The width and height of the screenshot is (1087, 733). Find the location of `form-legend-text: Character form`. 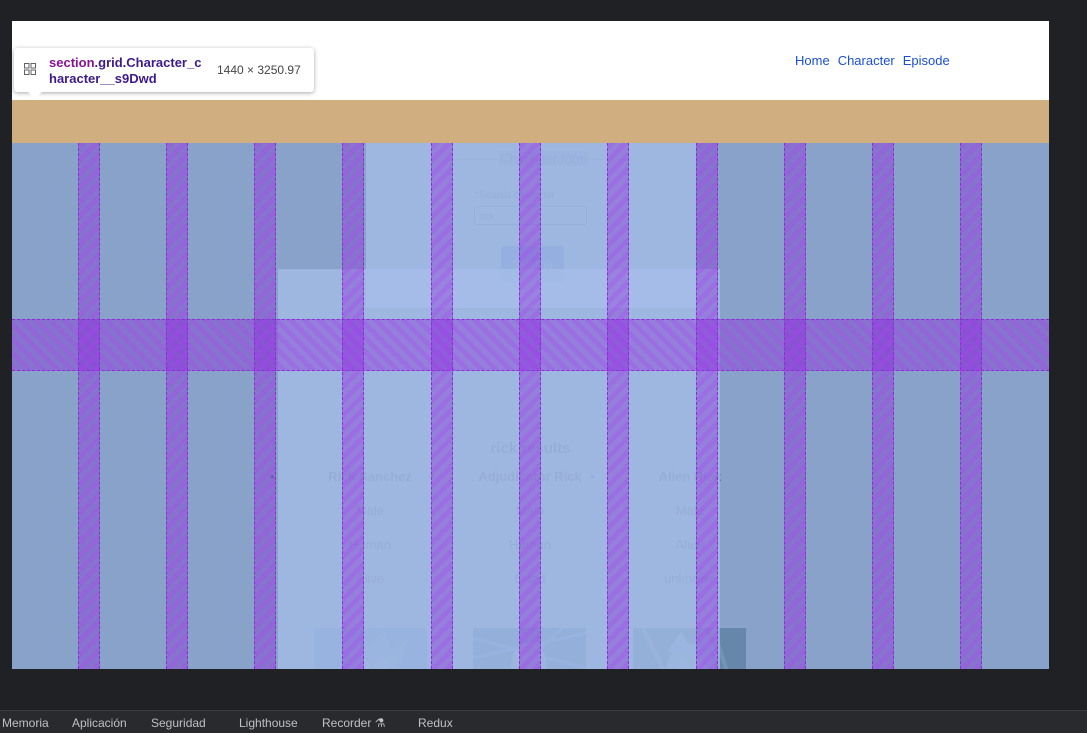

form-legend-text: Character form is located at coordinates (543, 158).